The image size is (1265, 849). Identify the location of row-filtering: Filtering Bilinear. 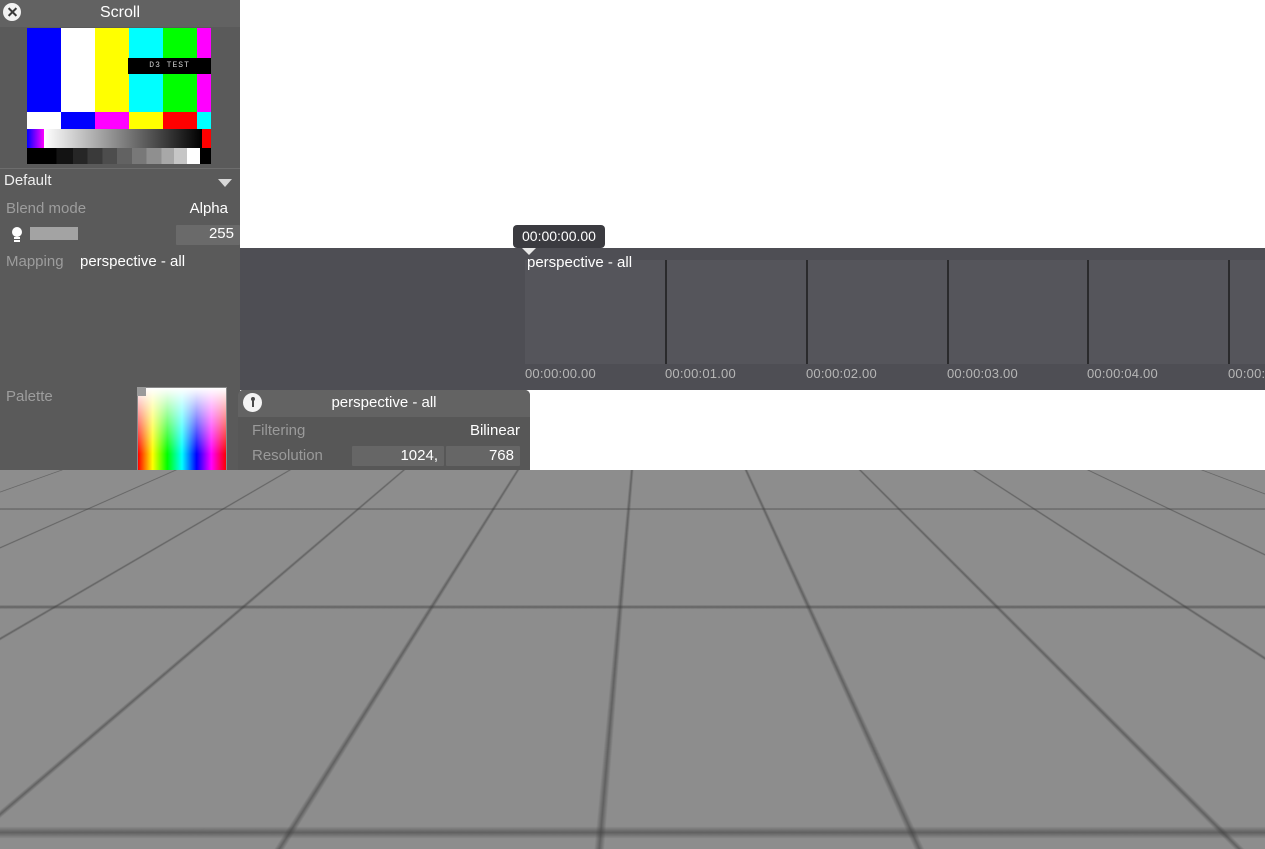
(384, 431).